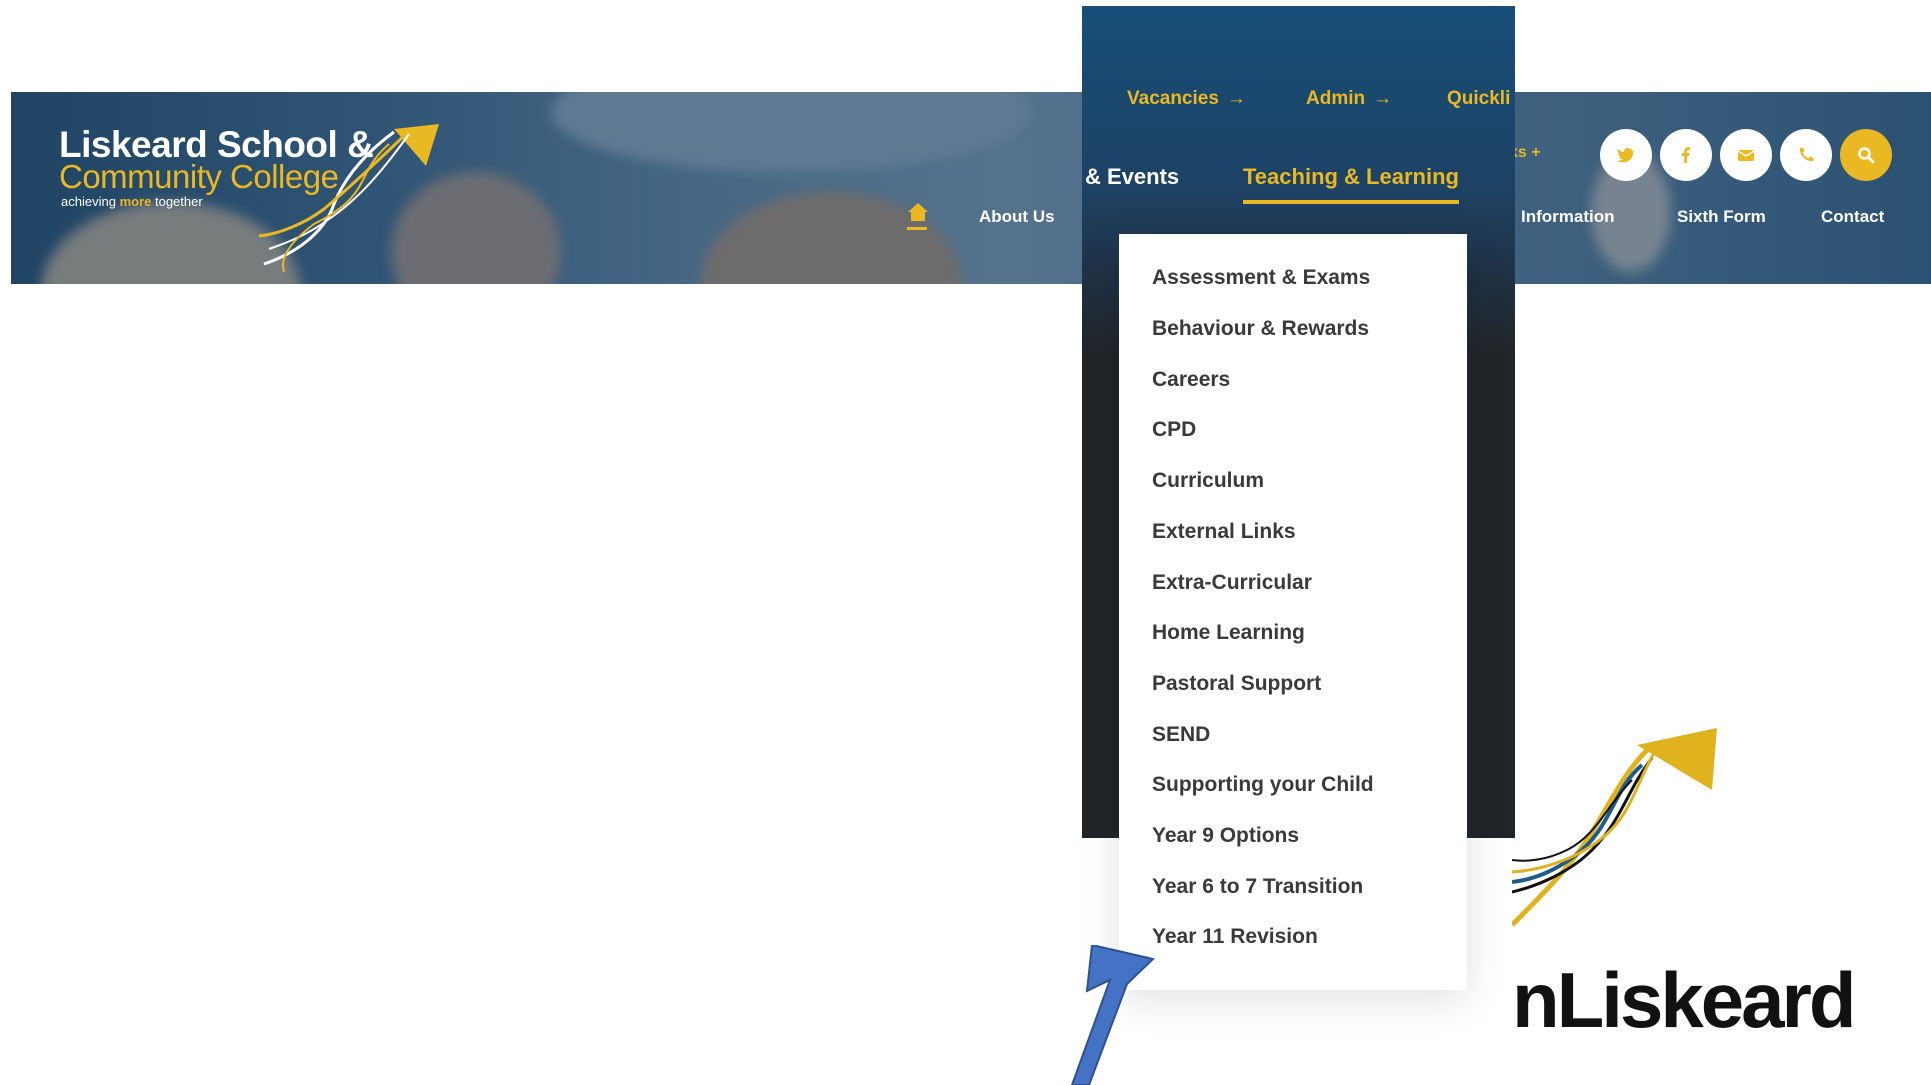 The height and width of the screenshot is (1085, 1931). What do you see at coordinates (1181, 735) in the screenshot?
I see `menu-item-send: SEND` at bounding box center [1181, 735].